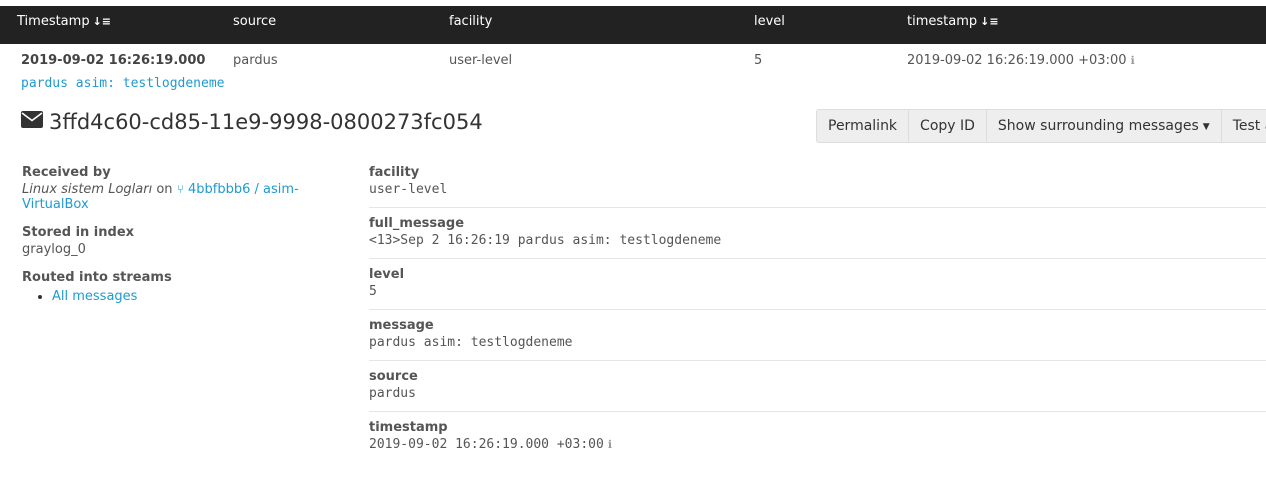 This screenshot has width=1266, height=489. I want to click on column-header-timestamp: Timestamp ↓≡, so click(64, 22).